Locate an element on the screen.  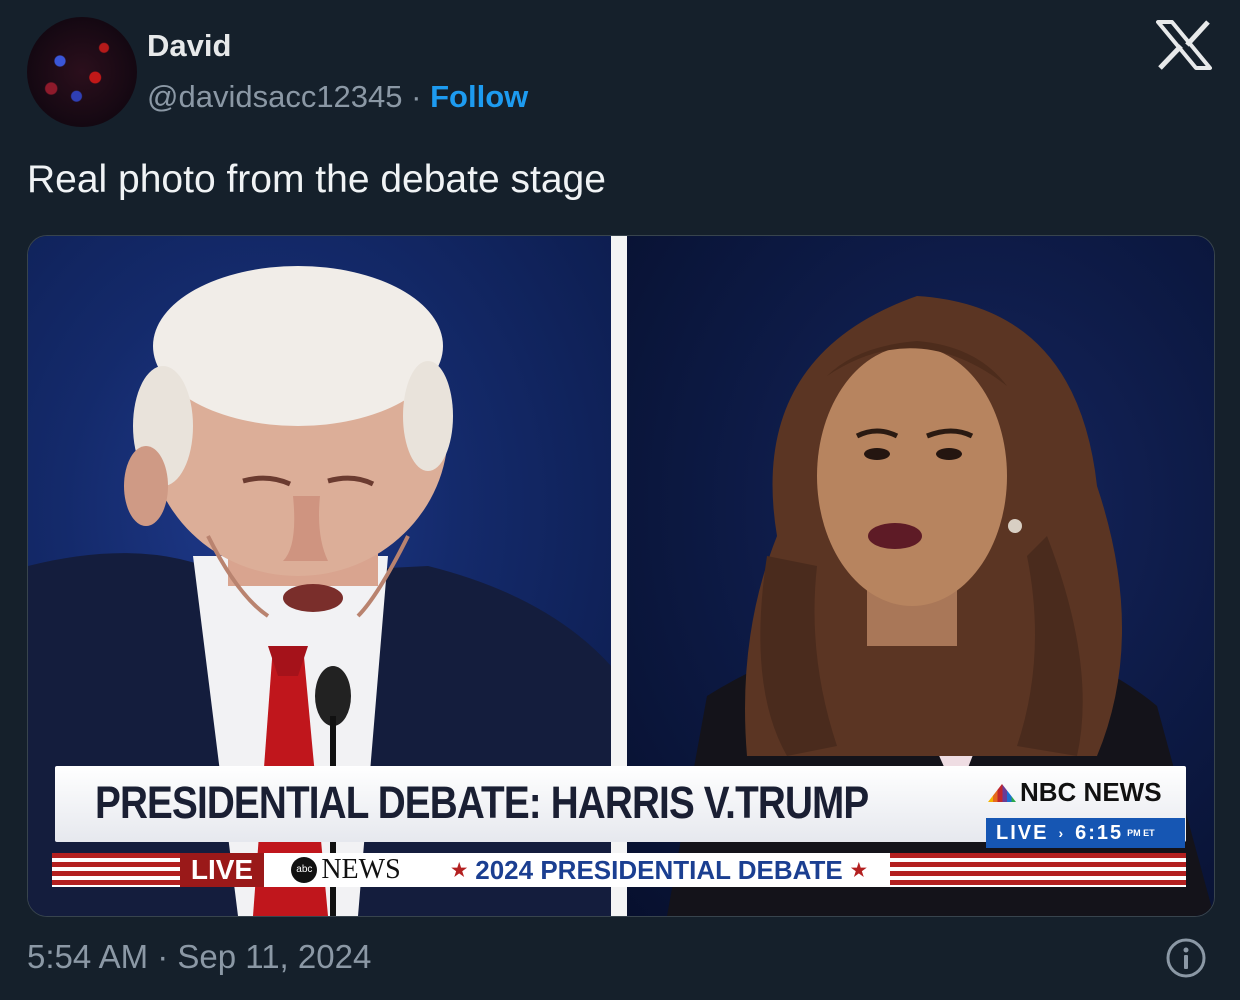
live-time: 6:15 is located at coordinates (1099, 832).